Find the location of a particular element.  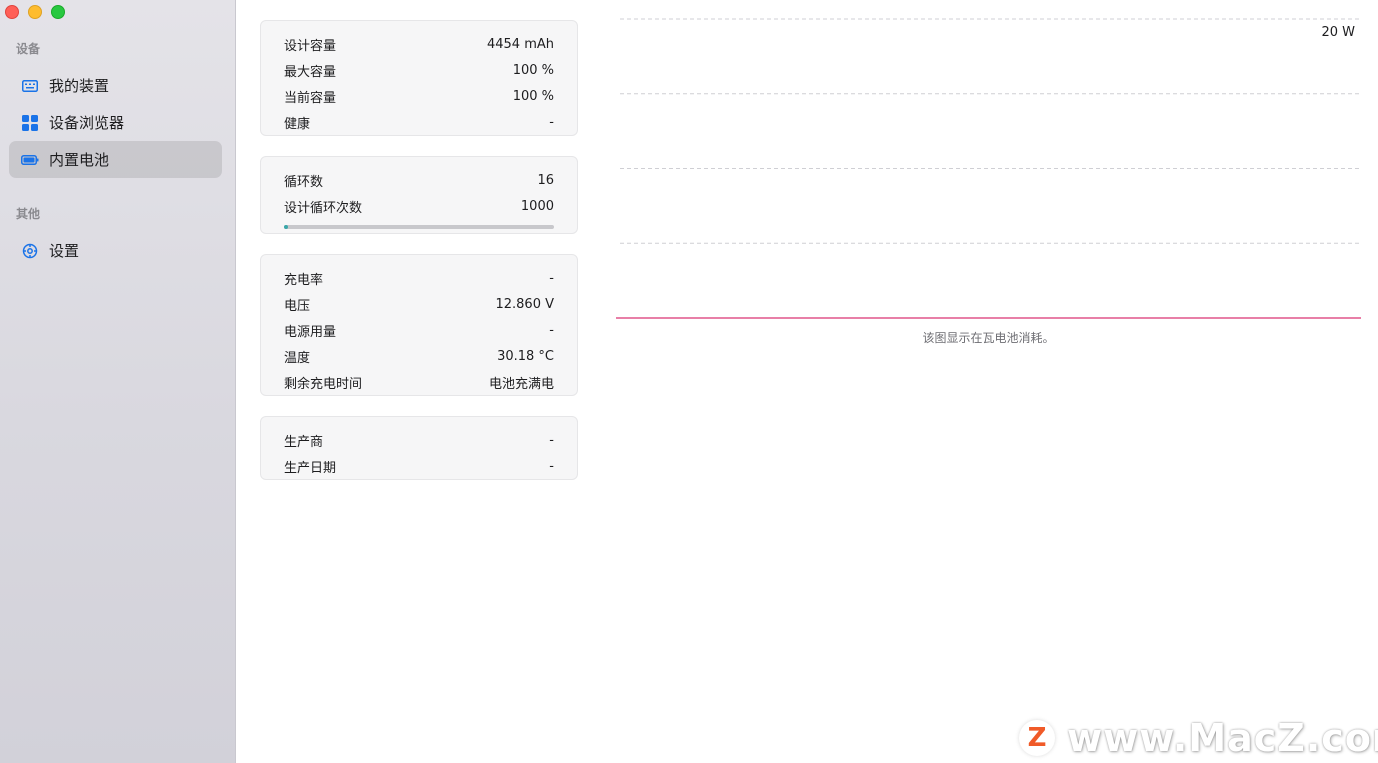

window-controls is located at coordinates (35, 12).